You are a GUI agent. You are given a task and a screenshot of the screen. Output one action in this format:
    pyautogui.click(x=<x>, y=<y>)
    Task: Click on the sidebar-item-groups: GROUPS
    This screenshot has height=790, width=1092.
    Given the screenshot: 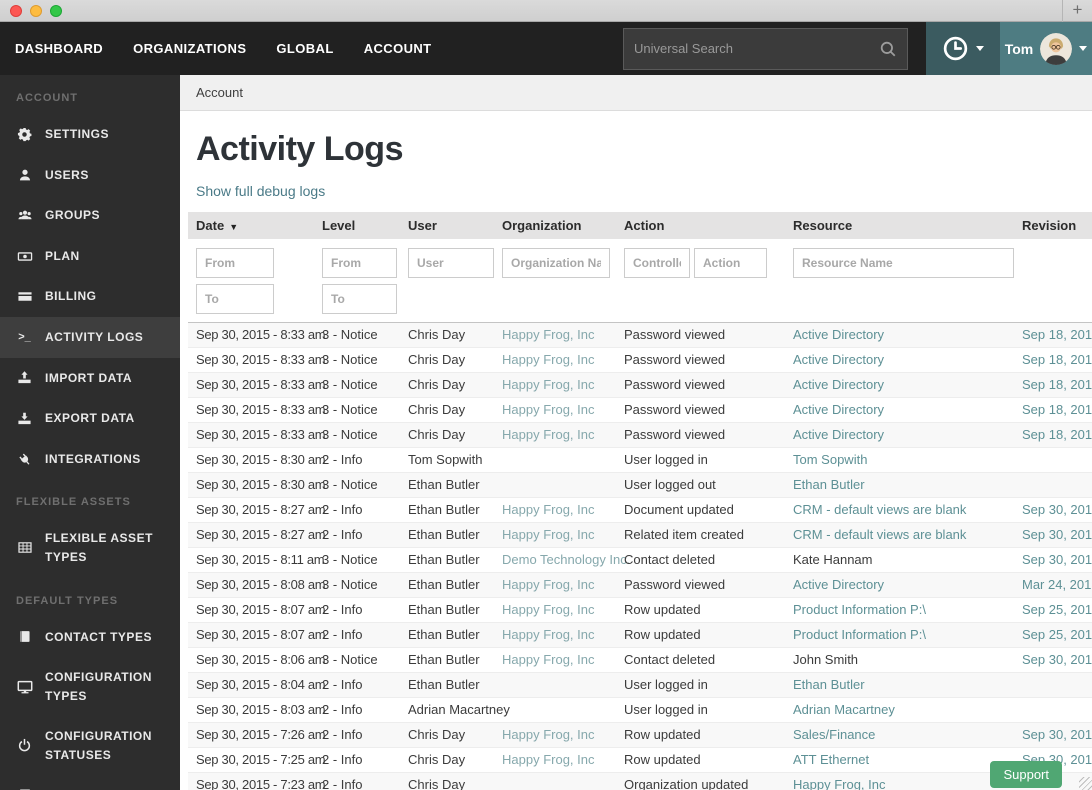 What is the action you would take?
    pyautogui.click(x=90, y=215)
    